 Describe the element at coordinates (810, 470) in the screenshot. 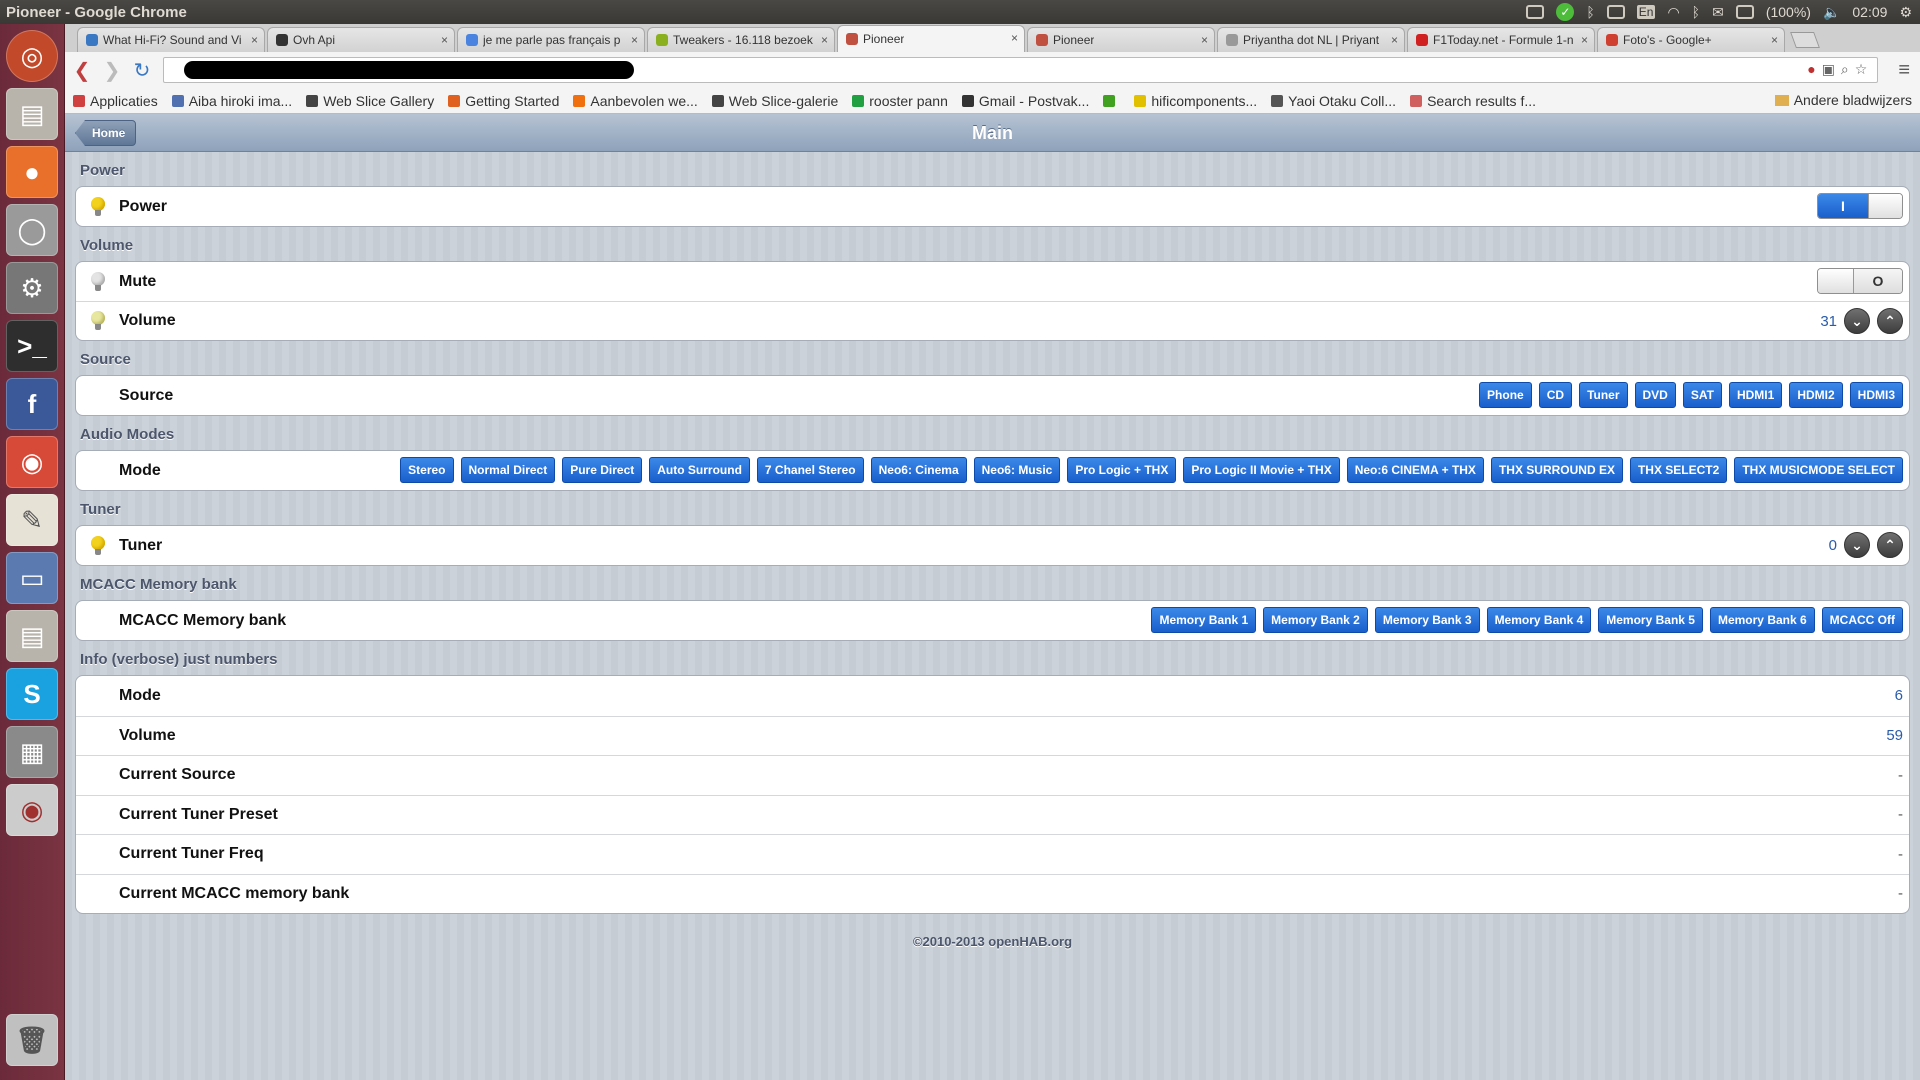

I see `mode-button-5: 7 Chanel Stereo` at that location.